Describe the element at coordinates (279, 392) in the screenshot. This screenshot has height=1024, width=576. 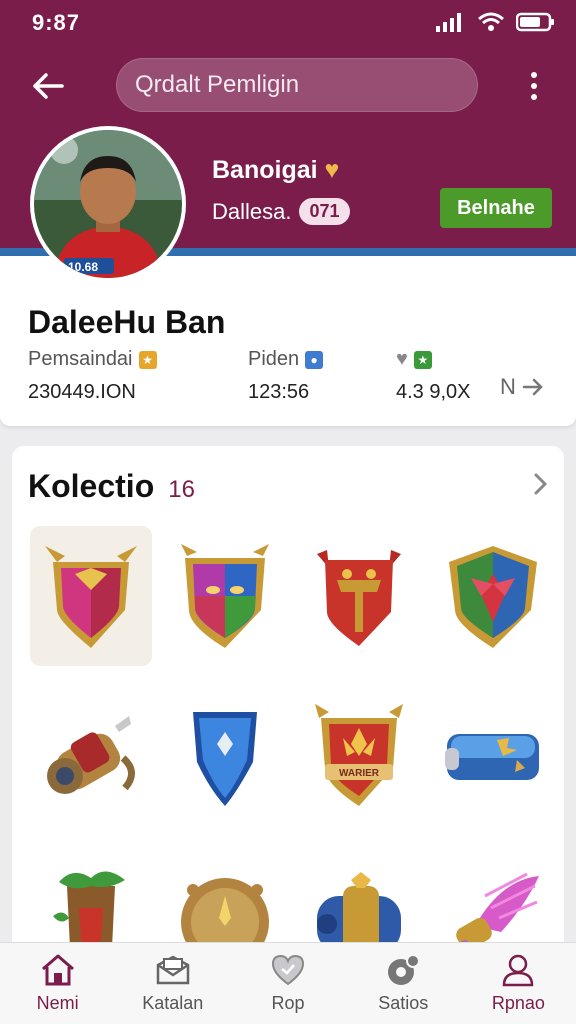
I see `stat-value: 123:56` at that location.